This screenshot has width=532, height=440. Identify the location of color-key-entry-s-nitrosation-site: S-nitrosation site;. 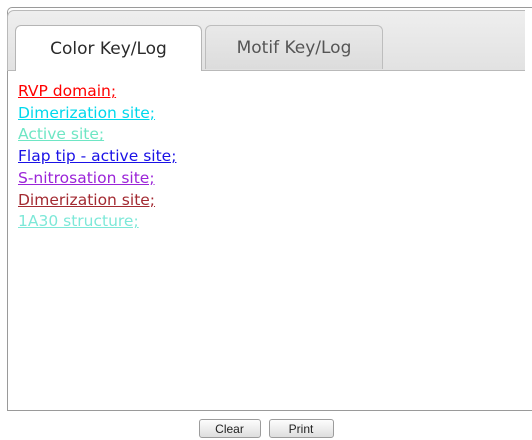
(97, 179).